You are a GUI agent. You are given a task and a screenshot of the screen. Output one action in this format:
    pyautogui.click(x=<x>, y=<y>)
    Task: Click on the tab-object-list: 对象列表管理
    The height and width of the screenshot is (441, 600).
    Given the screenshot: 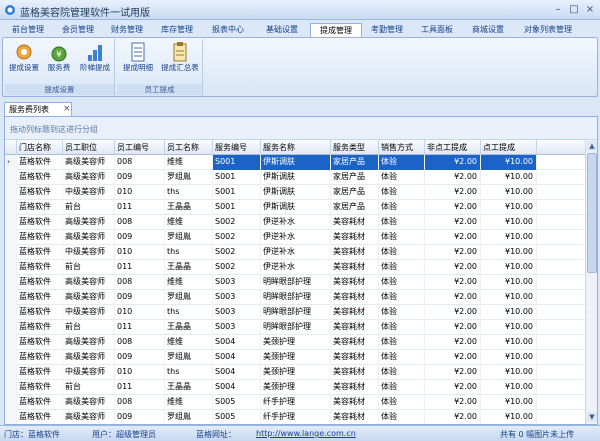 What is the action you would take?
    pyautogui.click(x=548, y=30)
    